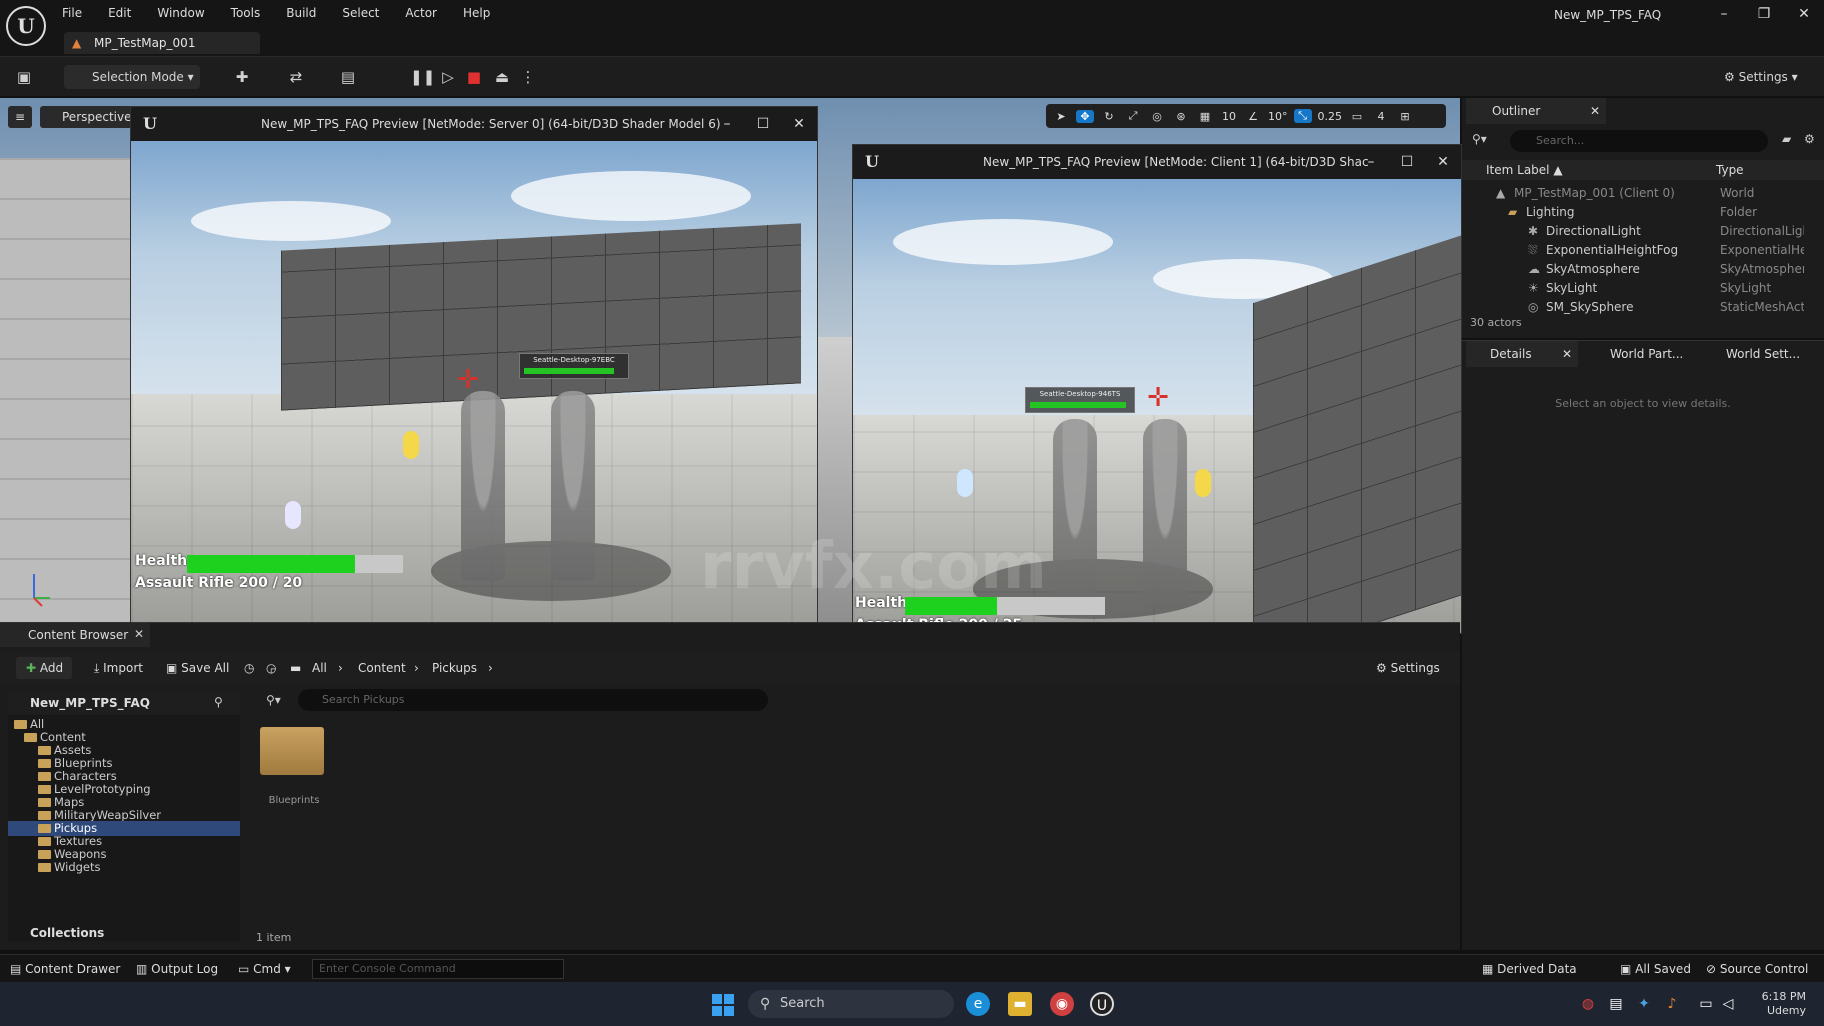  What do you see at coordinates (1706, 1004) in the screenshot?
I see `network-icon: ▭` at bounding box center [1706, 1004].